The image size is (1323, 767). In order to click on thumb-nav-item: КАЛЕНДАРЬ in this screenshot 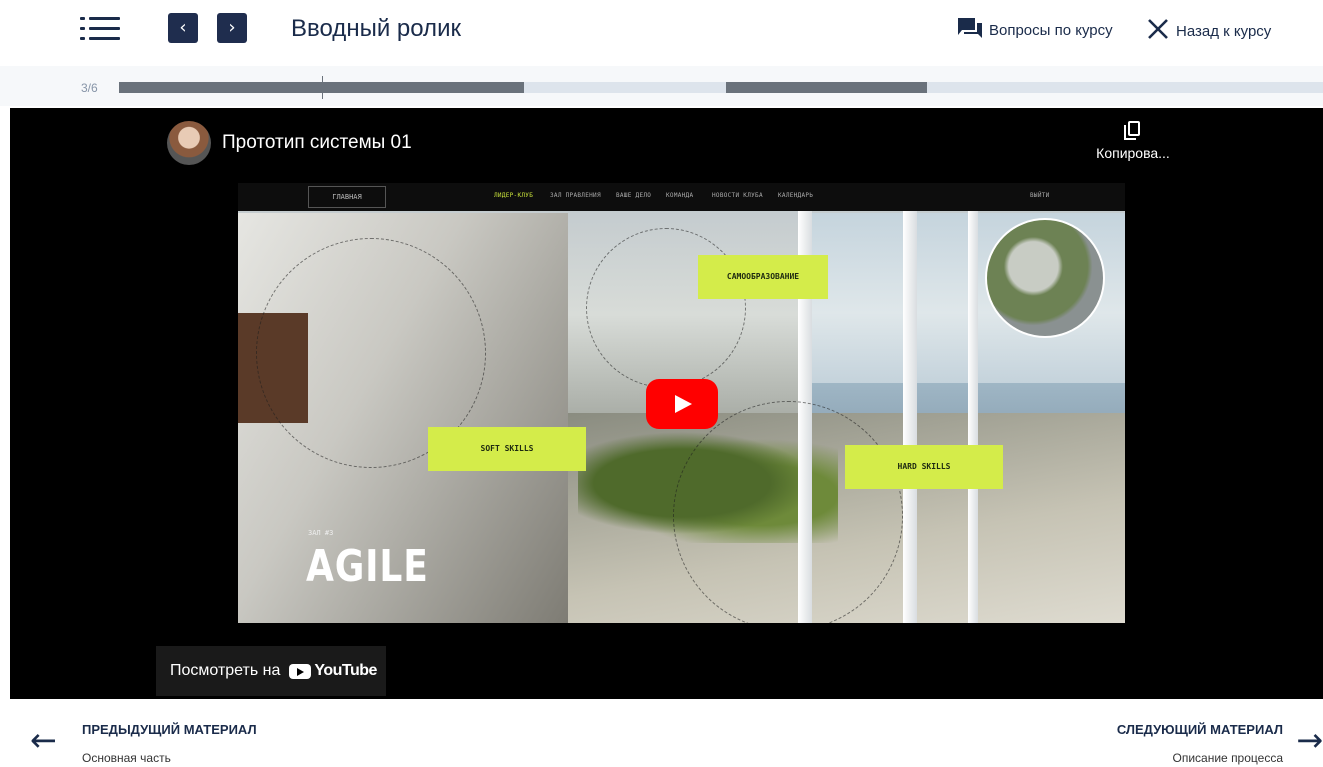, I will do `click(796, 195)`.